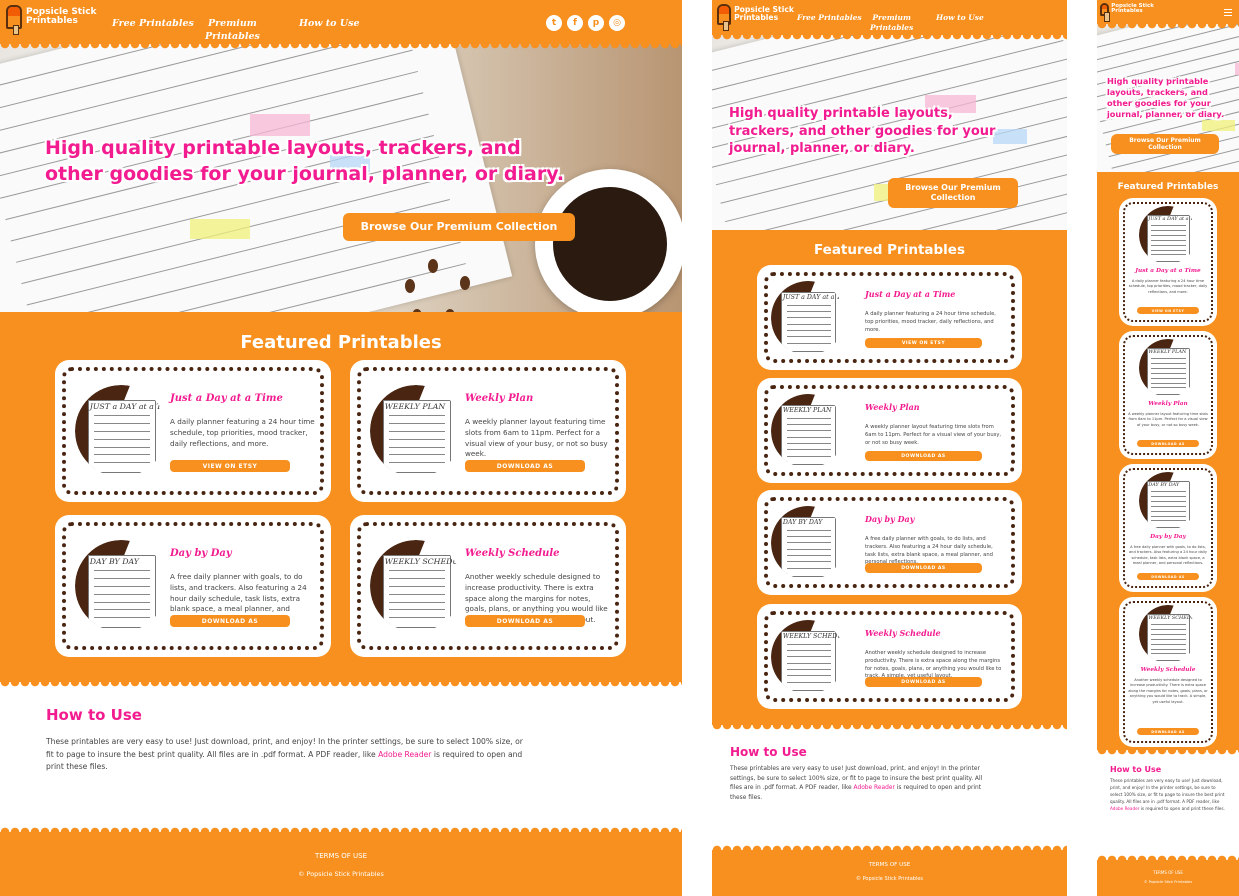 This screenshot has width=1239, height=896. What do you see at coordinates (596, 23) in the screenshot?
I see `pinterest-icon: p` at bounding box center [596, 23].